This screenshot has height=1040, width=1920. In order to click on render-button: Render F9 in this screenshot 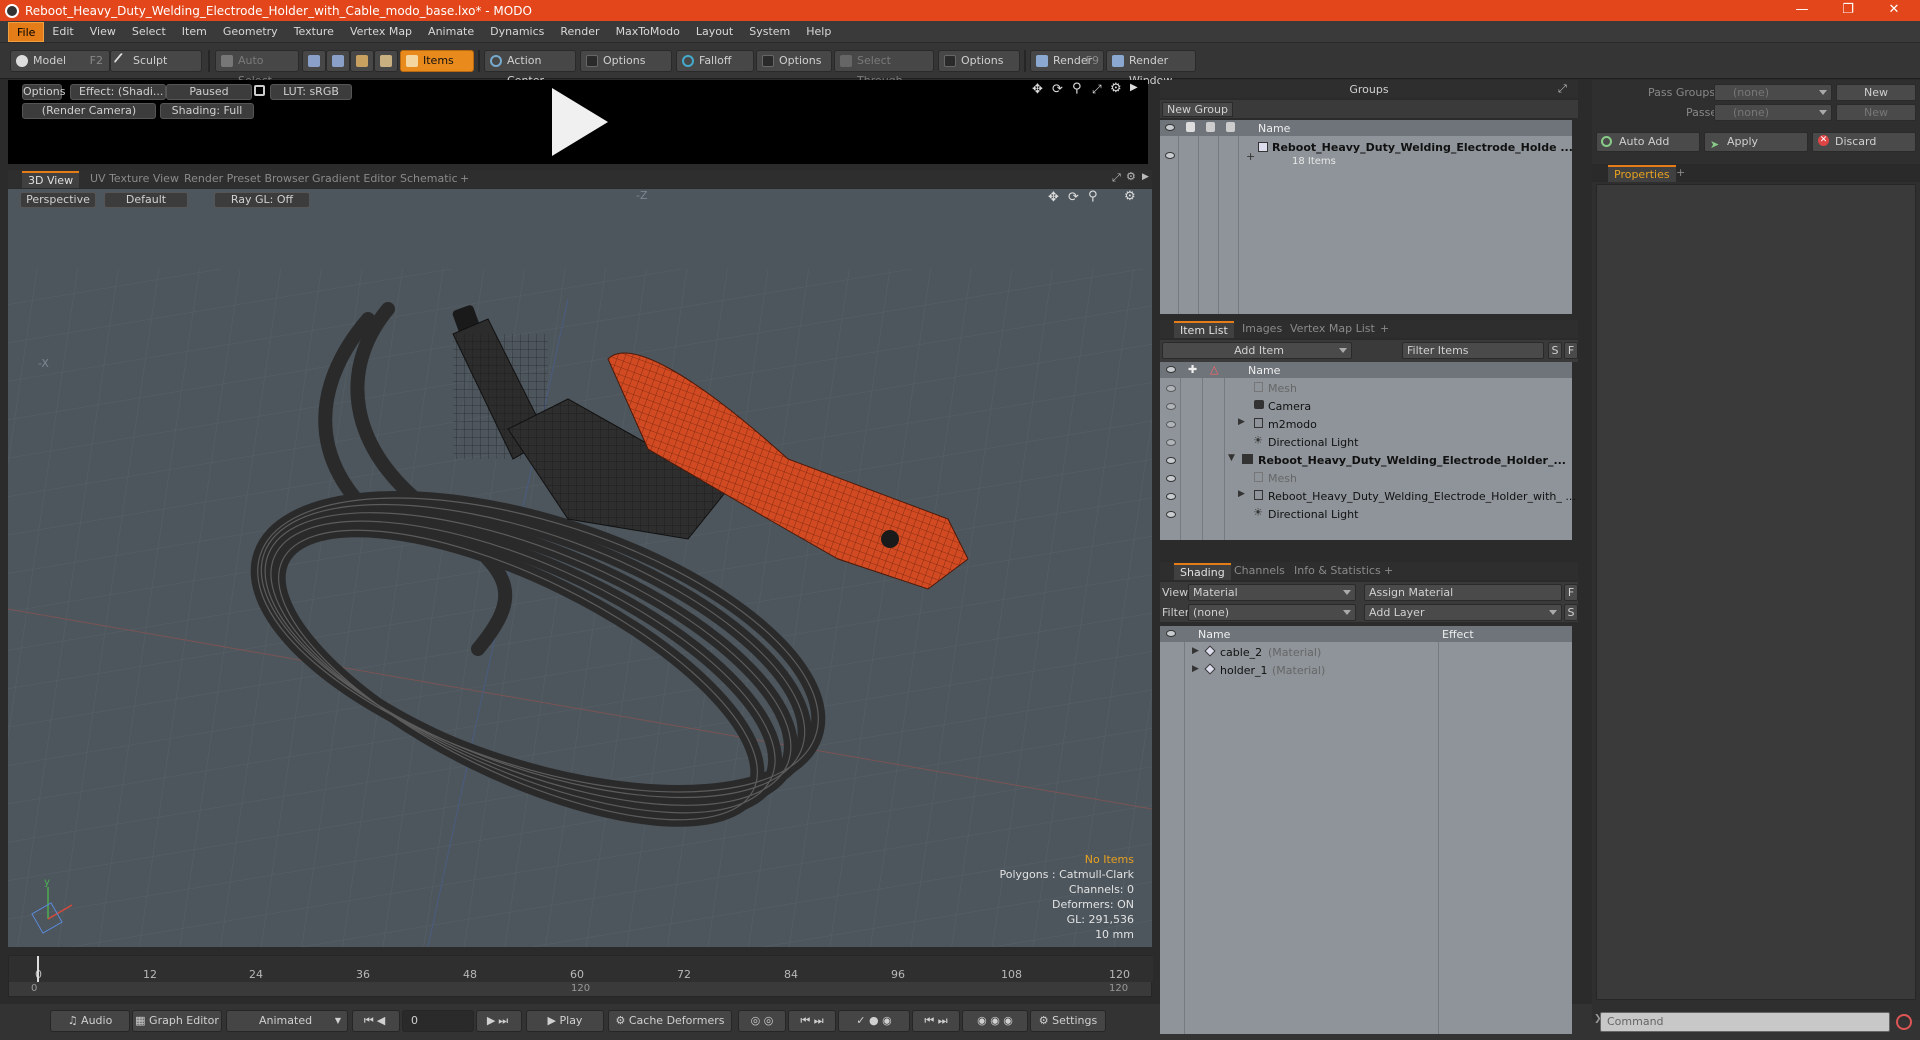, I will do `click(1067, 61)`.